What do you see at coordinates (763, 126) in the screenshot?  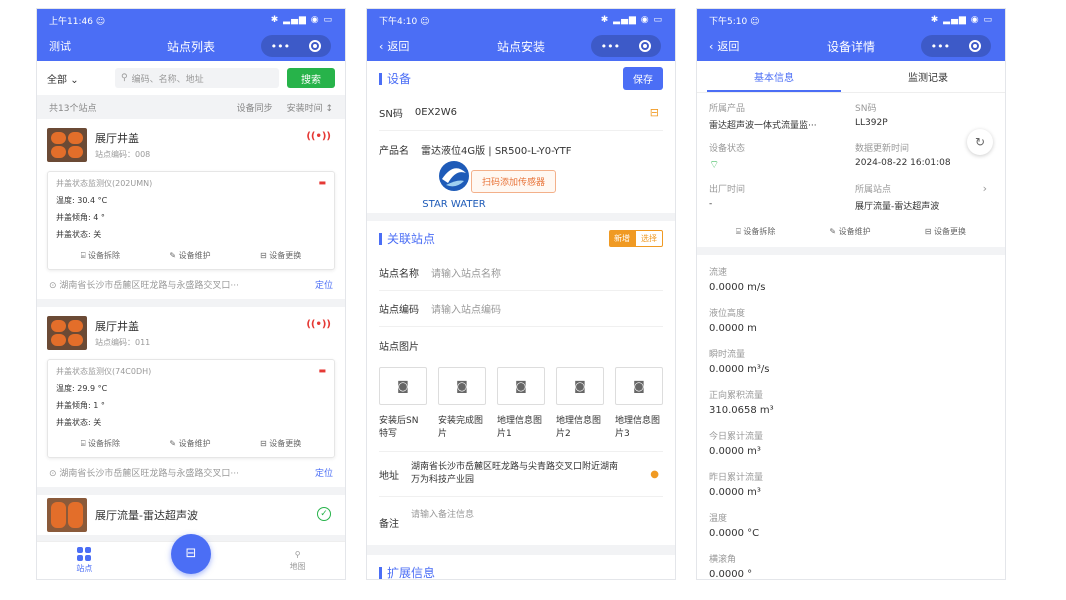 I see `product-value: 雷达超声波一体式流量监···` at bounding box center [763, 126].